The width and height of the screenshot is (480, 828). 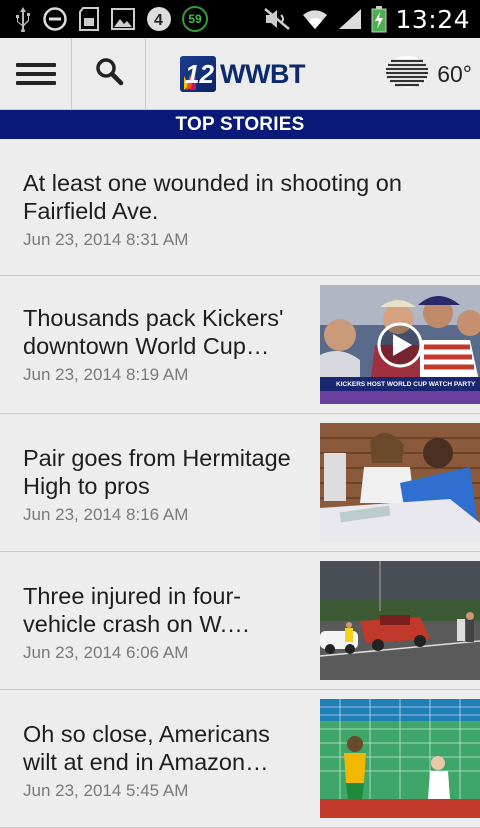 I want to click on hamburger-icon, so click(x=35, y=74).